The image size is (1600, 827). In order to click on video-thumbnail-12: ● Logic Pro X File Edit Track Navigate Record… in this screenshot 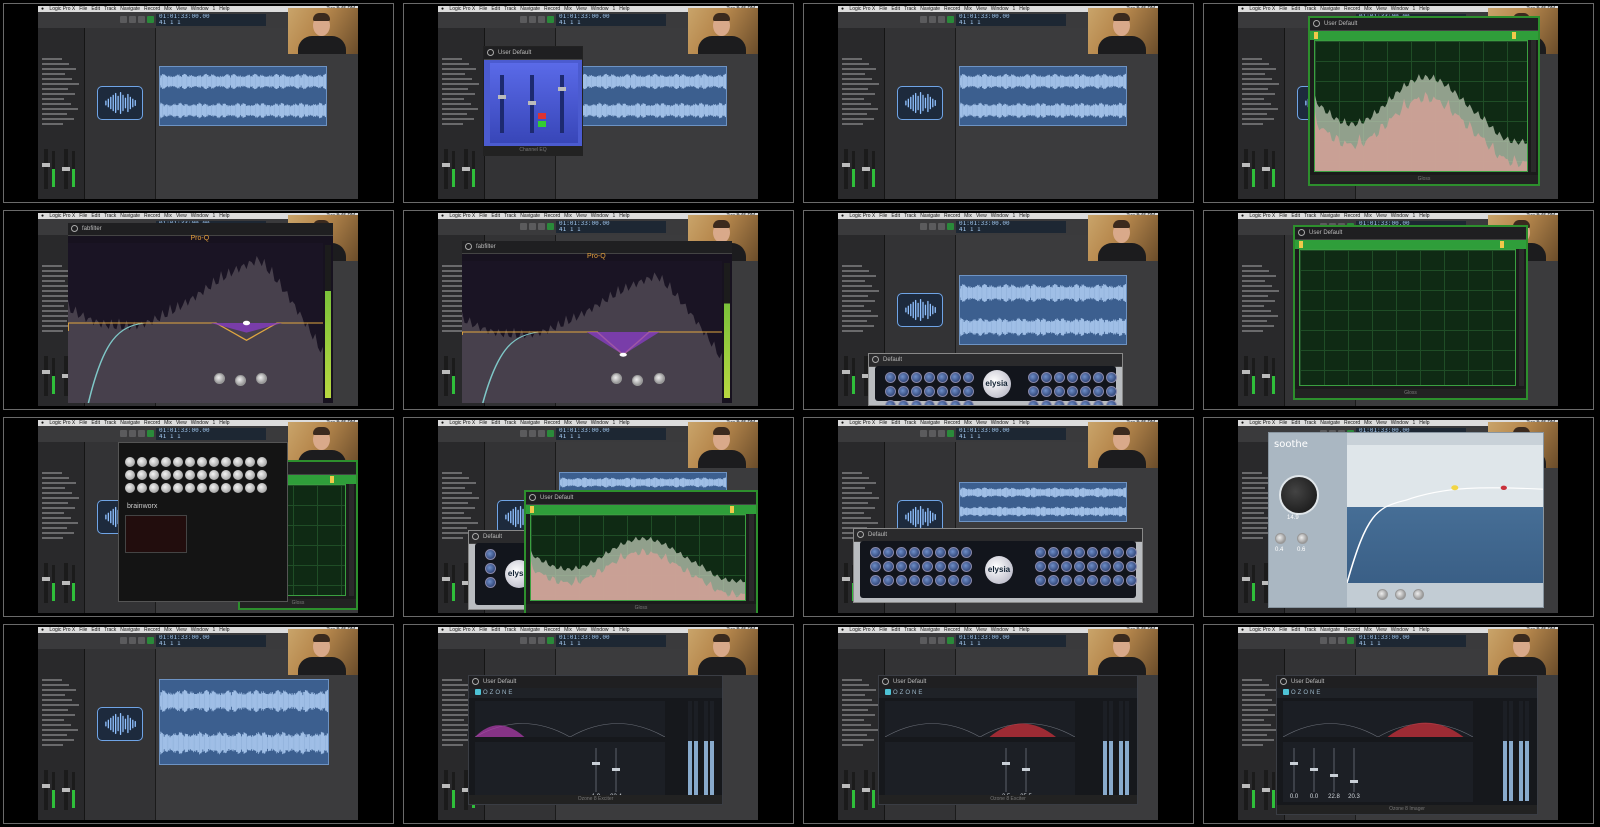, I will do `click(1398, 517)`.